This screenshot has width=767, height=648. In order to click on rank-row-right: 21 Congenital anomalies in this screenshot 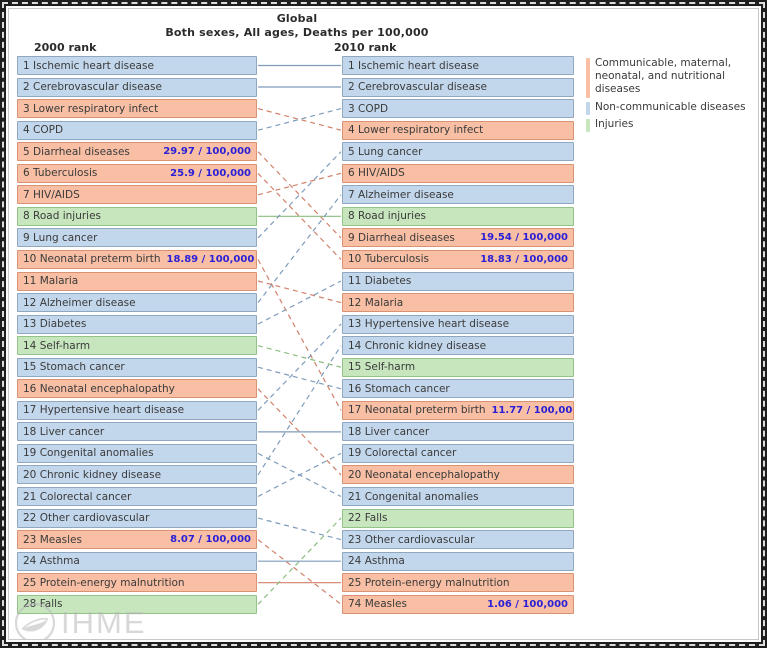, I will do `click(458, 496)`.